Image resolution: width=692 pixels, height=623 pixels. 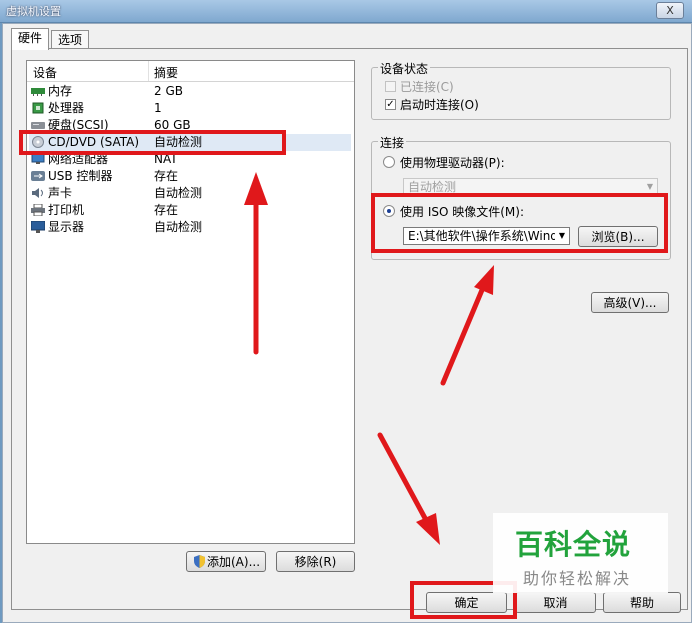 I want to click on watermark-sub-text: 助你轻松解决, so click(x=577, y=578).